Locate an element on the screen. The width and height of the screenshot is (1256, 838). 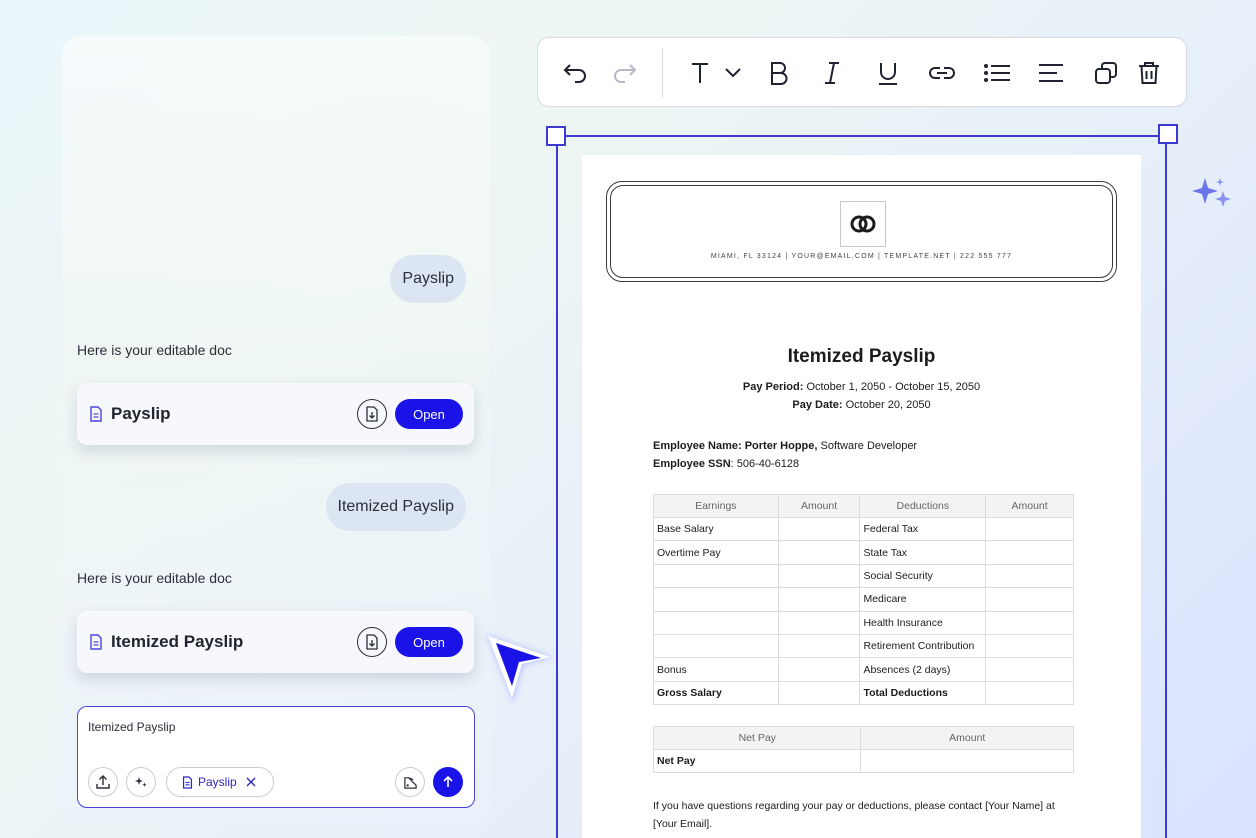
underline-icon is located at coordinates (888, 74).